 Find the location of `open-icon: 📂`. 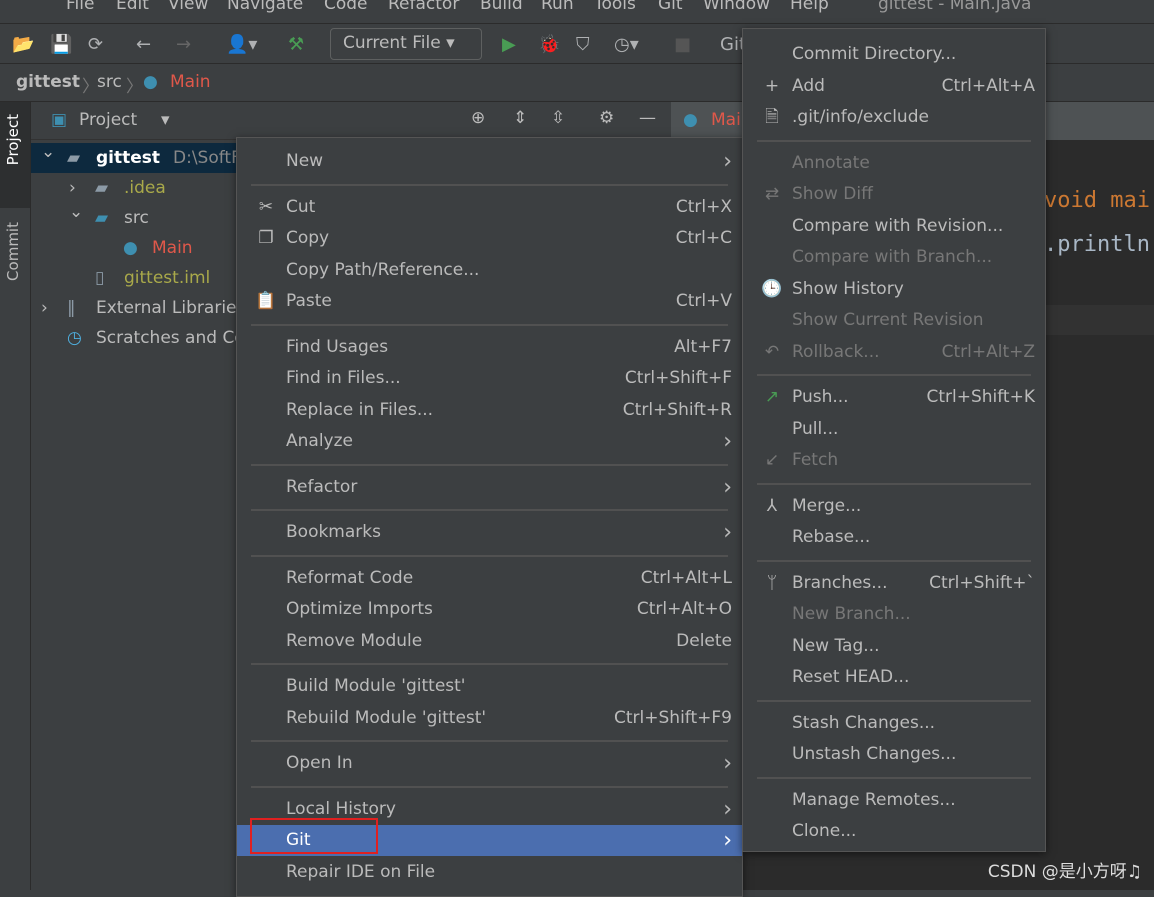

open-icon: 📂 is located at coordinates (23, 44).